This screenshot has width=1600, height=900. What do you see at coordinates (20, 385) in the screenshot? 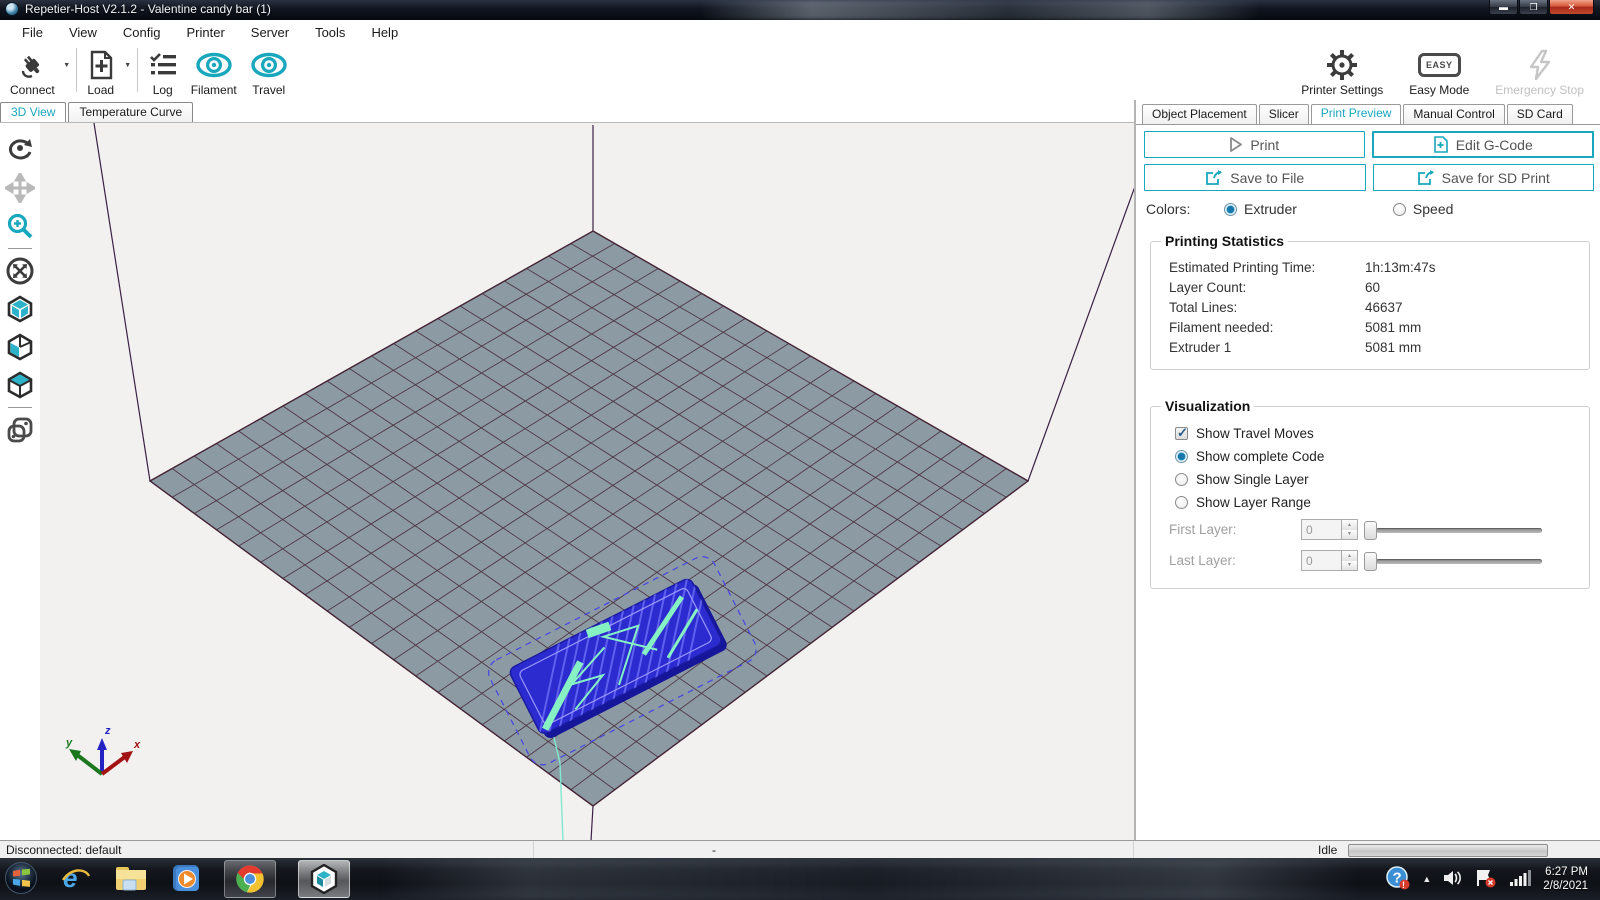
I see `top-view-tool` at bounding box center [20, 385].